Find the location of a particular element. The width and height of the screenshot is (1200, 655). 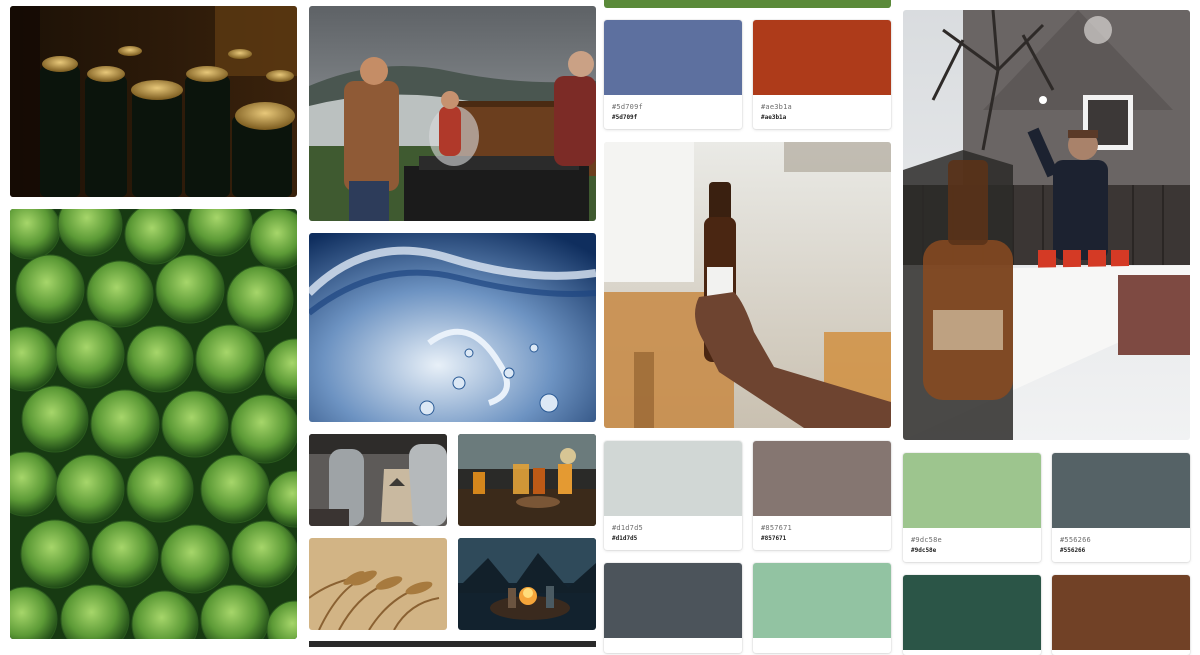

hand-holding-bottle-photo is located at coordinates (747, 285).